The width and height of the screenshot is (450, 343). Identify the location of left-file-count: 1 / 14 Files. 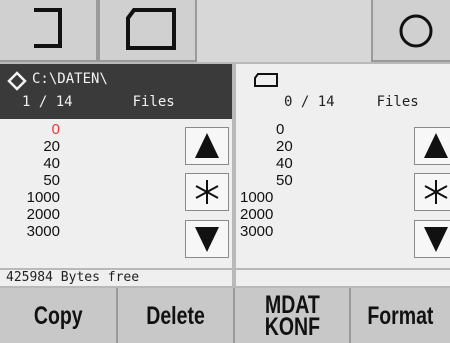
(98, 102).